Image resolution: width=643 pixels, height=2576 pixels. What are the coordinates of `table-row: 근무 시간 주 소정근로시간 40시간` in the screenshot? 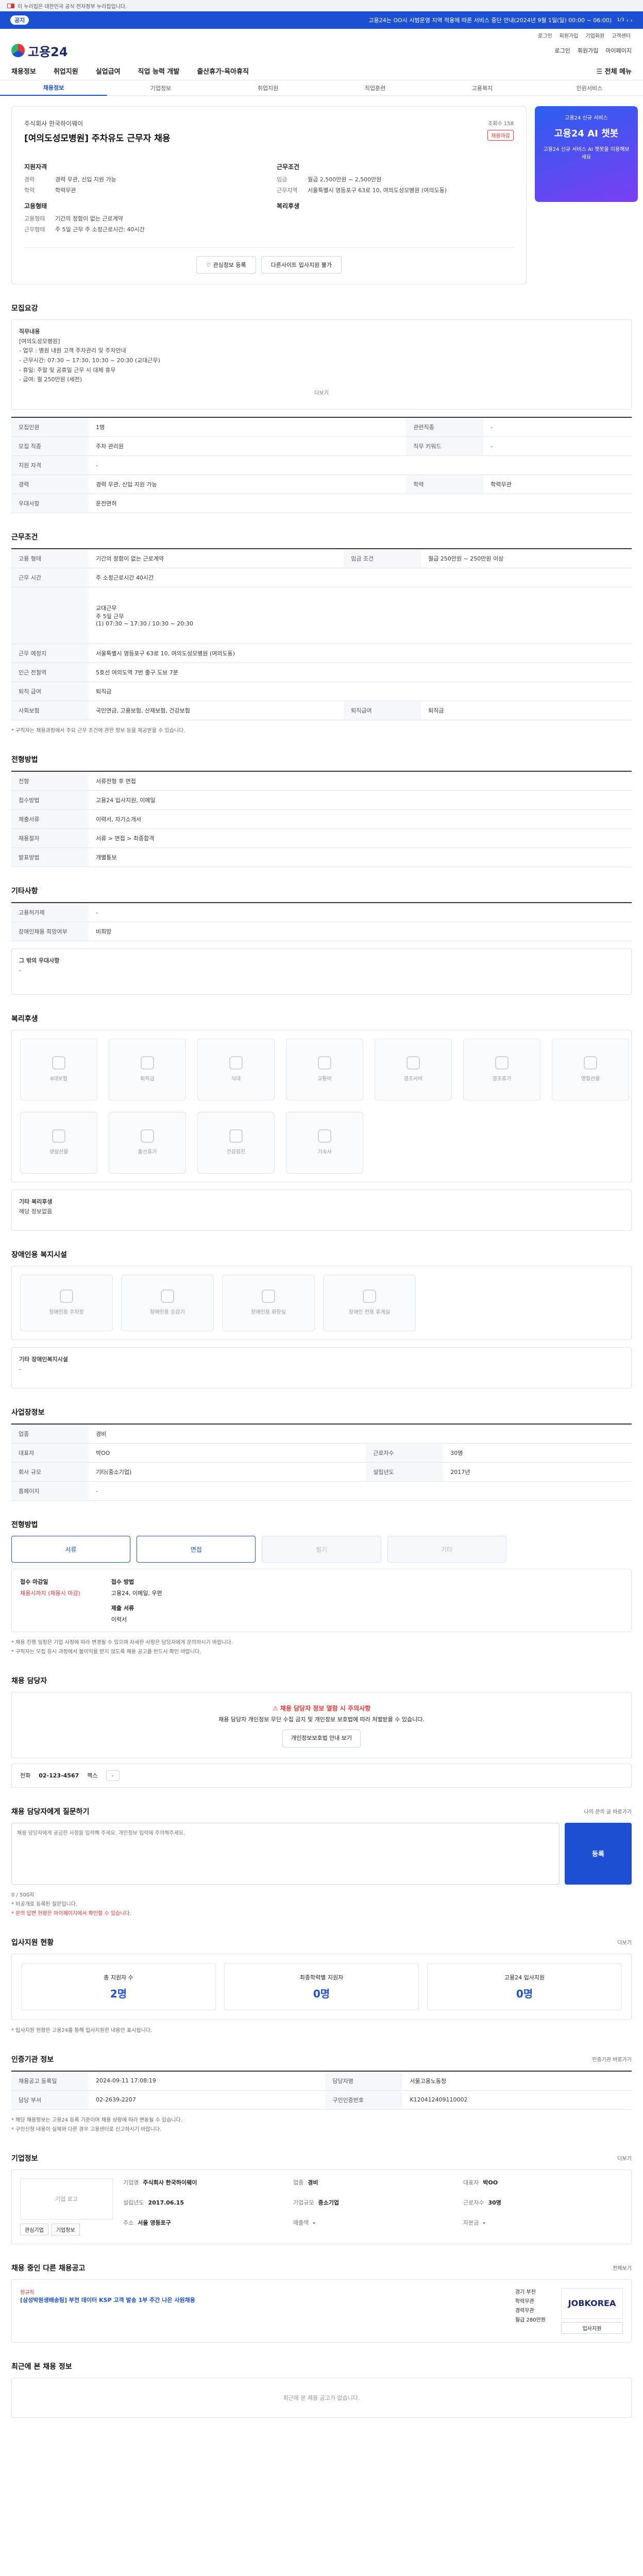 It's located at (321, 578).